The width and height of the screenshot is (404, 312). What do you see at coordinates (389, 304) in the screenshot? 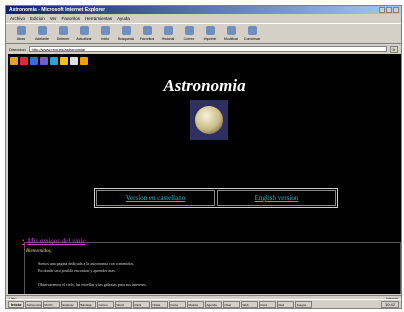
I see `system-clock: 10:42` at bounding box center [389, 304].